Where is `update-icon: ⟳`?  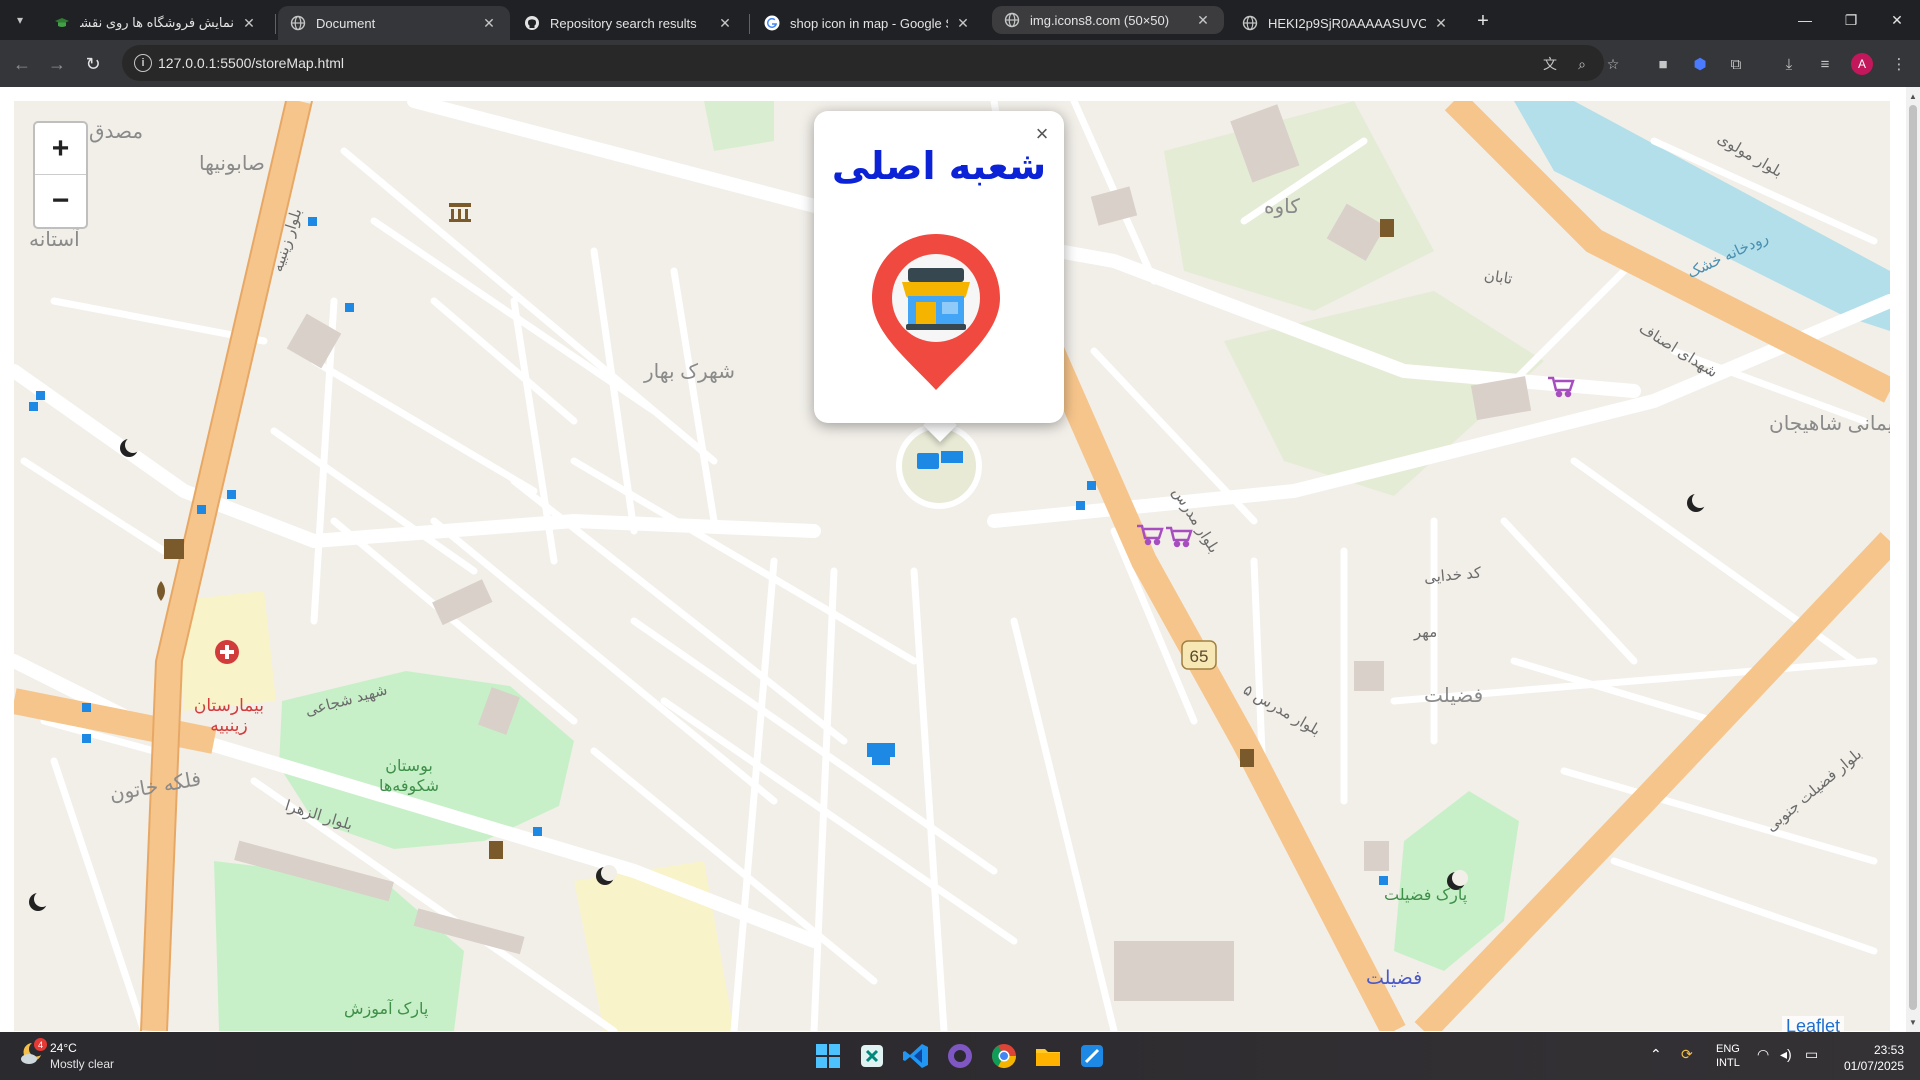
update-icon: ⟳ is located at coordinates (1687, 1054).